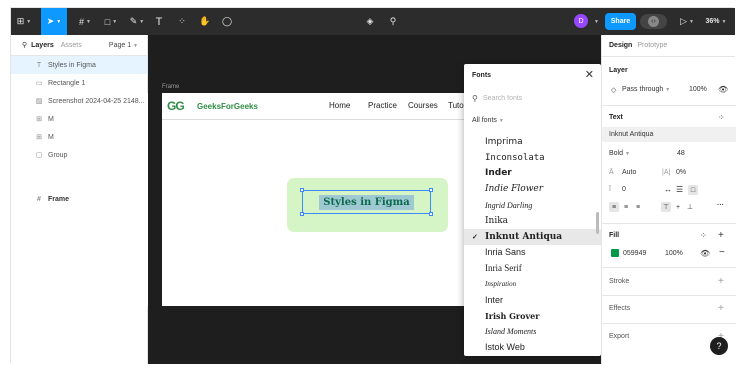  Describe the element at coordinates (619, 281) in the screenshot. I see `stroke-section-title: Stroke` at that location.